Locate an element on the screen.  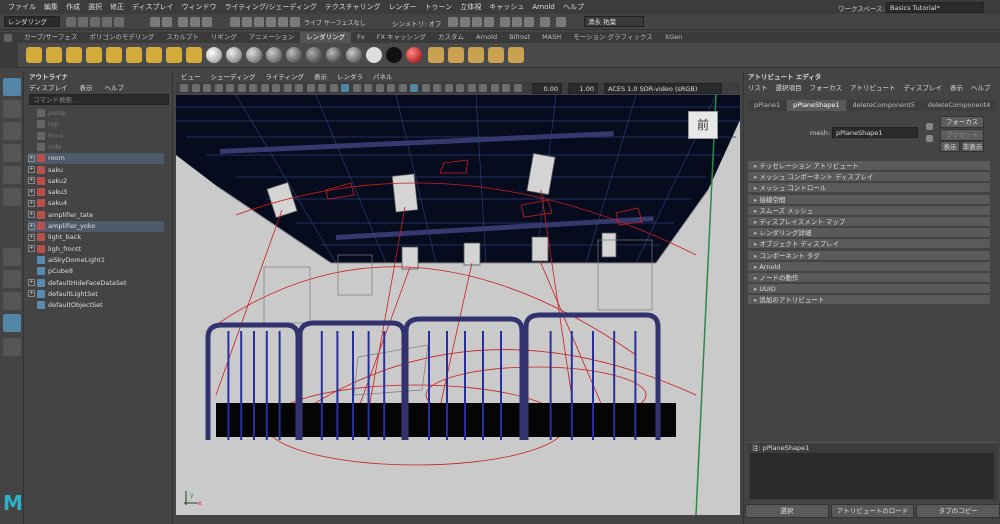
layered-sphere-icon is located at coordinates (314, 55).